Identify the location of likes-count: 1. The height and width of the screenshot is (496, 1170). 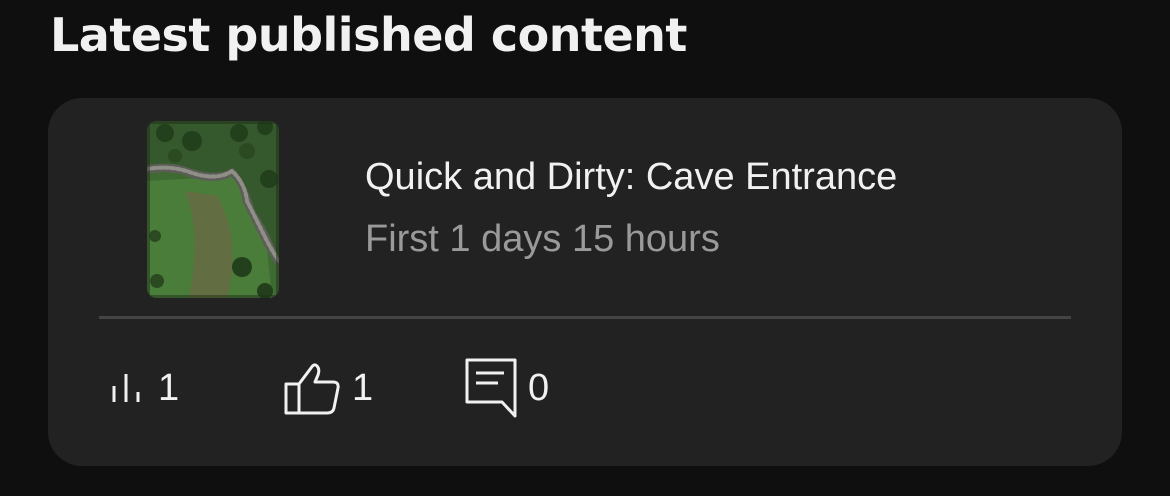
(363, 387).